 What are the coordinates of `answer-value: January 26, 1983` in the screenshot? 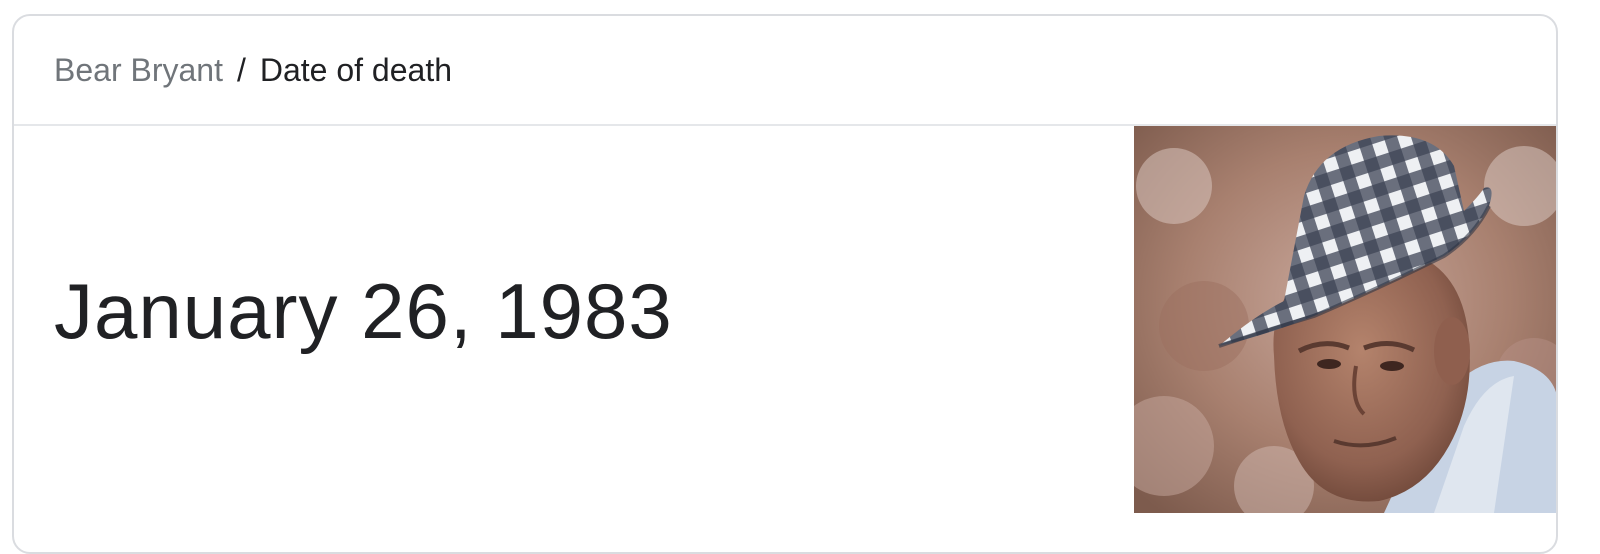 It's located at (363, 311).